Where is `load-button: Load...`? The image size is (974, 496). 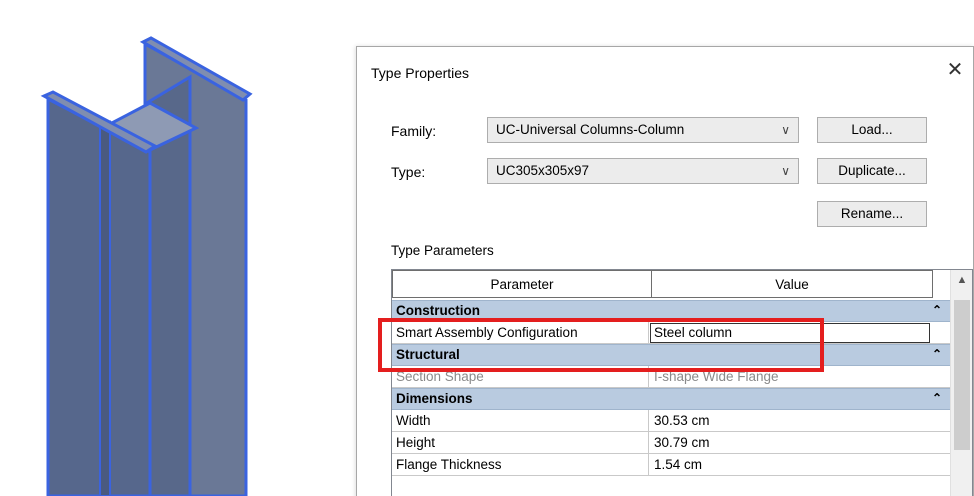 load-button: Load... is located at coordinates (872, 130).